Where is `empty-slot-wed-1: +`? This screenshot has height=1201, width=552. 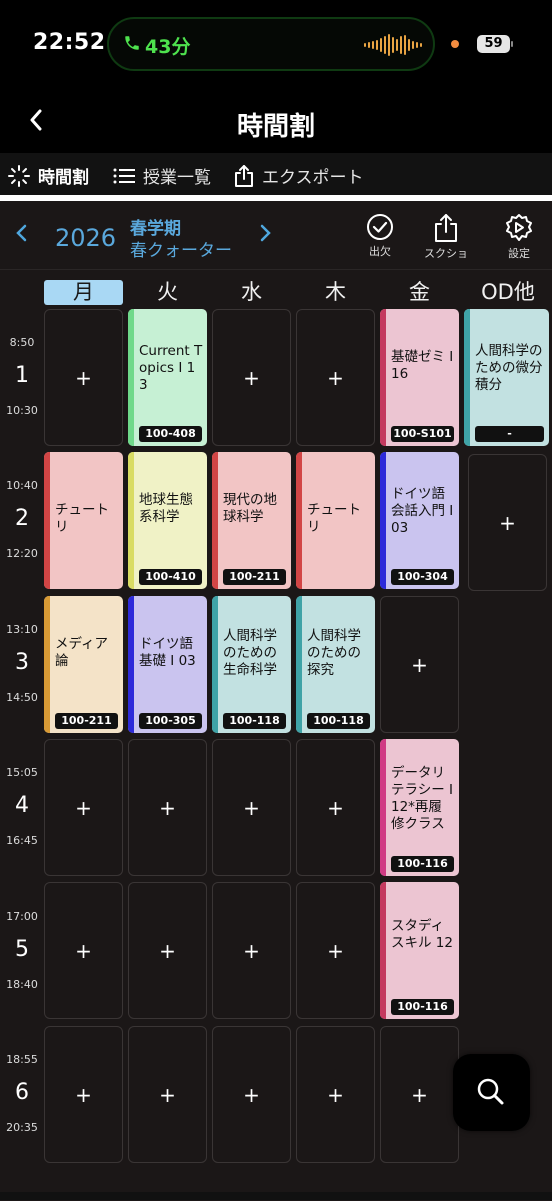
empty-slot-wed-1: + is located at coordinates (251, 377).